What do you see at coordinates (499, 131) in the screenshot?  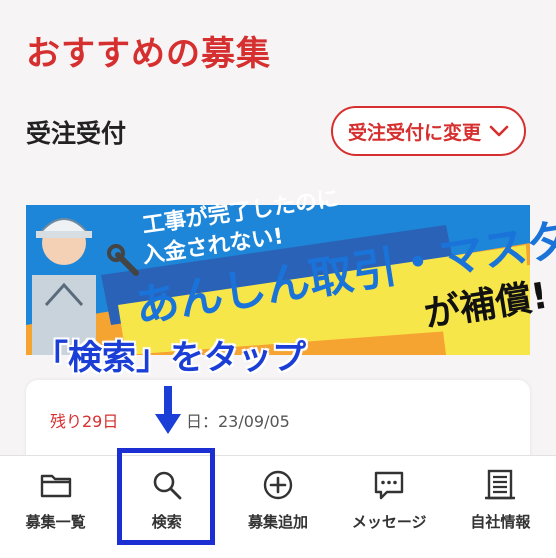 I see `chevron-down-icon` at bounding box center [499, 131].